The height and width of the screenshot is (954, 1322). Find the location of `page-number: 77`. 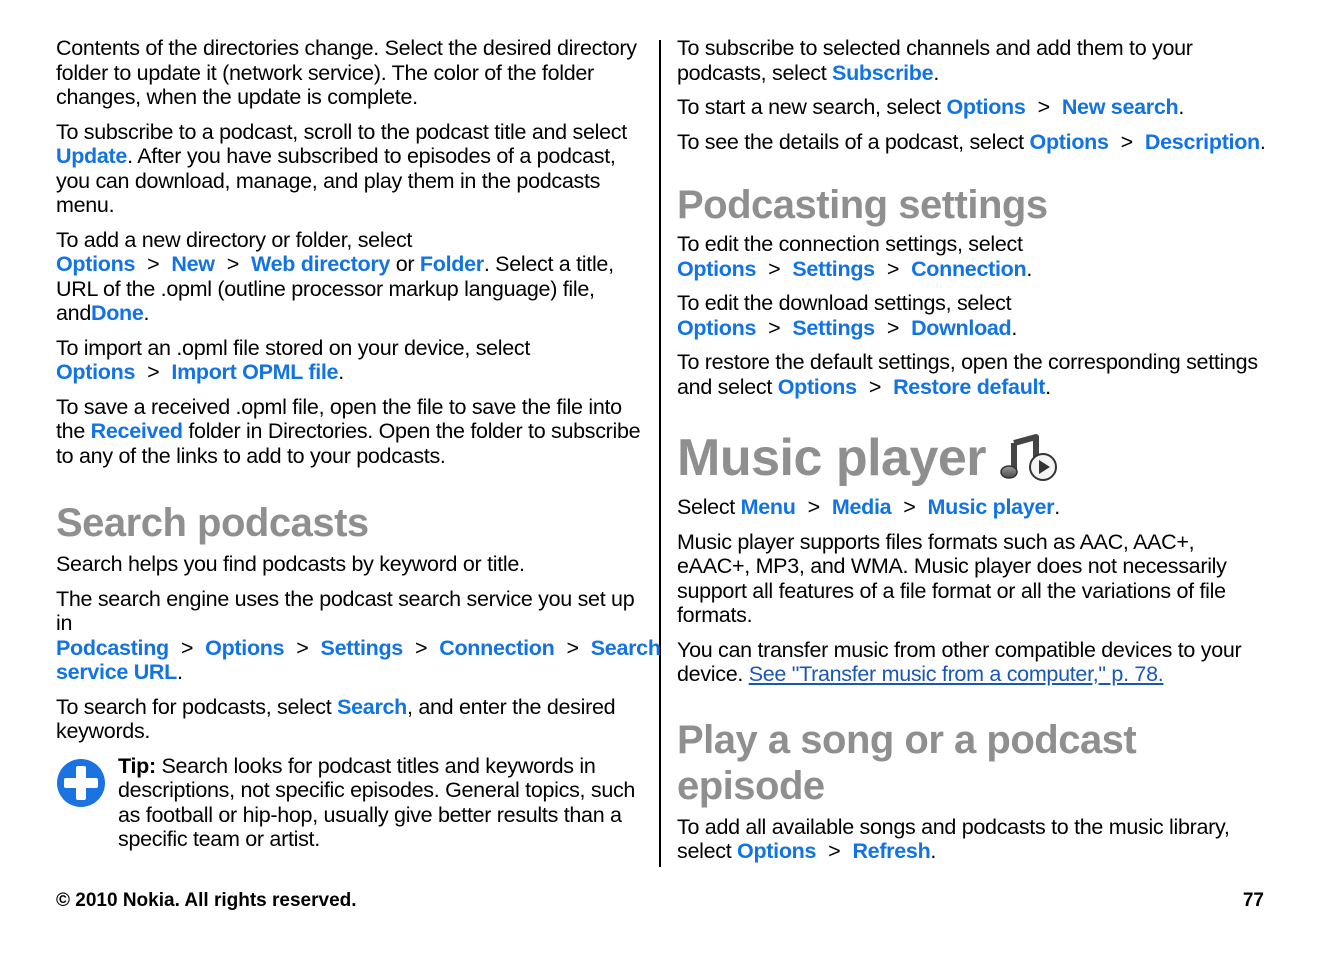

page-number: 77 is located at coordinates (1253, 900).